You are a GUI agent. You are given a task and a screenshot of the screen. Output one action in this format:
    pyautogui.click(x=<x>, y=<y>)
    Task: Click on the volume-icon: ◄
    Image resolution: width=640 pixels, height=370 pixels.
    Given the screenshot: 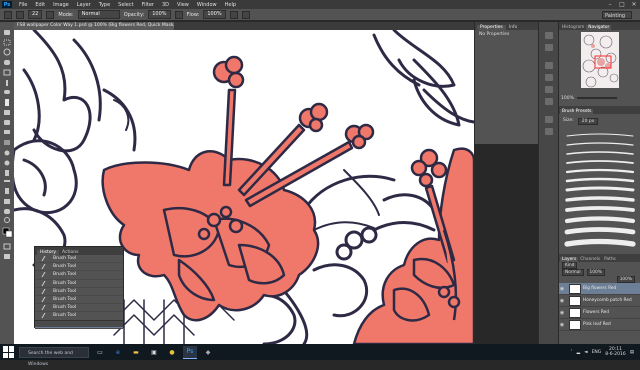 What is the action you would take?
    pyautogui.click(x=585, y=352)
    